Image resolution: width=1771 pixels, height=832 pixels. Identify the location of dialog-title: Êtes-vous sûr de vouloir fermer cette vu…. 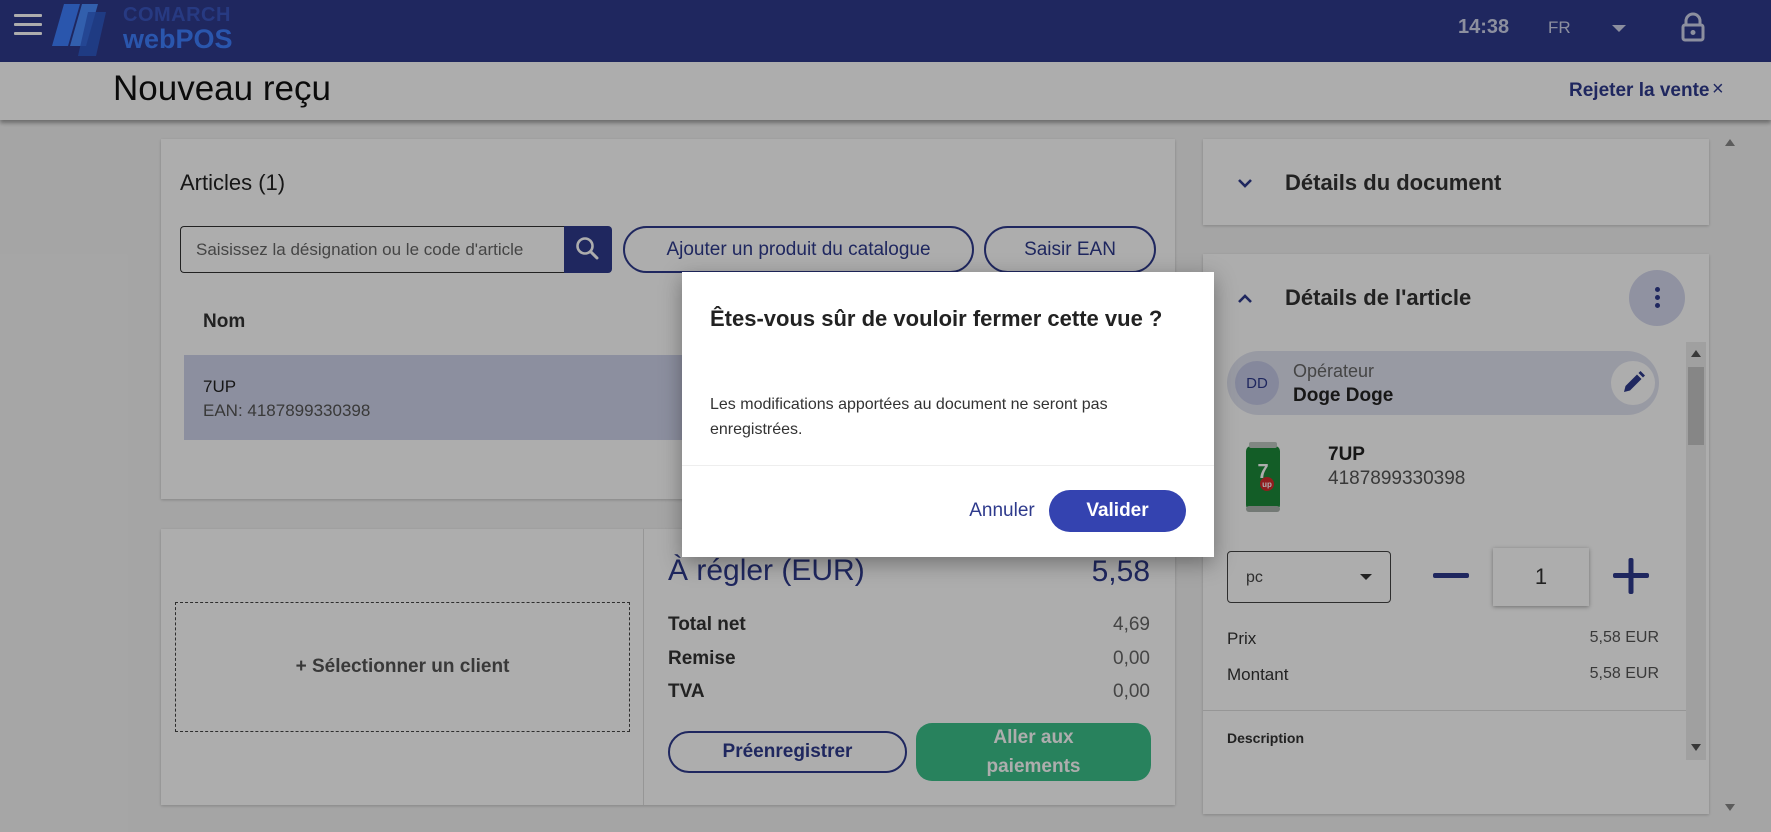
(936, 318).